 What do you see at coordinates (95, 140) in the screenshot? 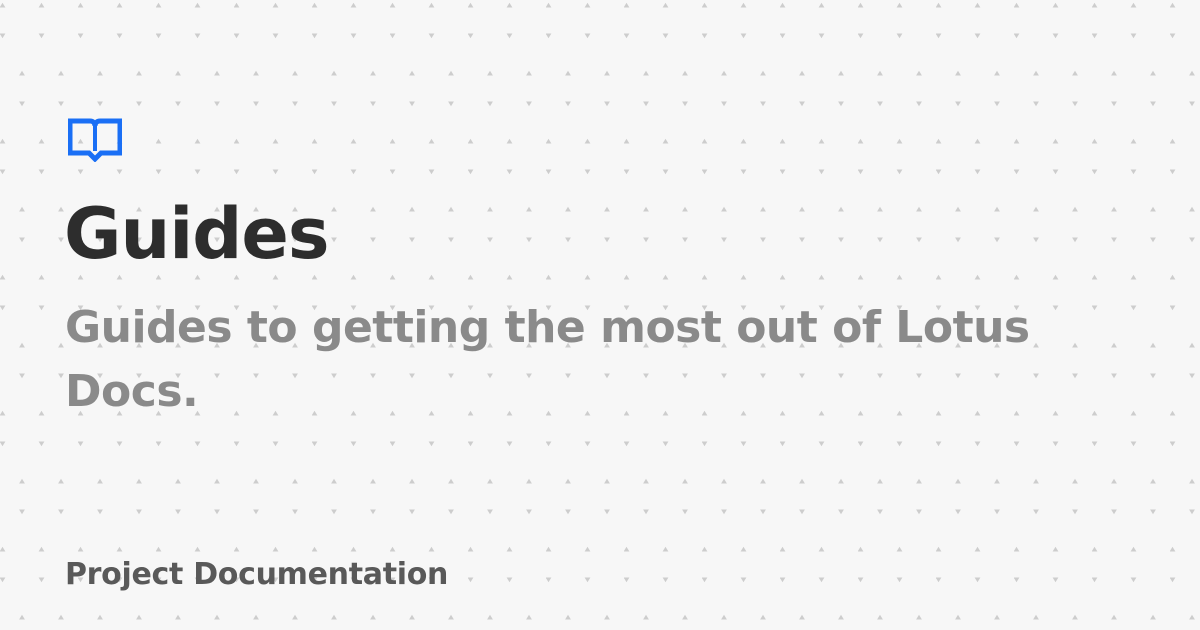
I see `open-book-icon` at bounding box center [95, 140].